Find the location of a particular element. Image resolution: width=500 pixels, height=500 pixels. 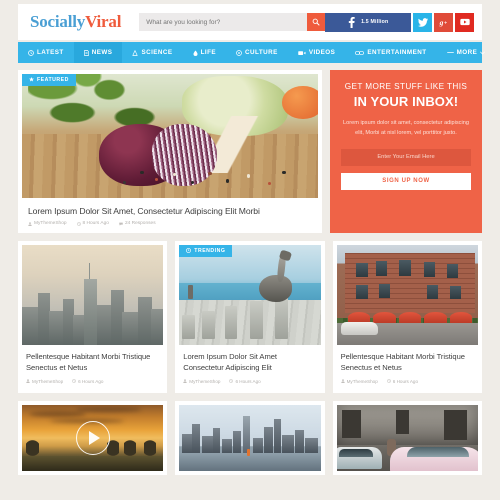

video-article-image is located at coordinates (93, 437).